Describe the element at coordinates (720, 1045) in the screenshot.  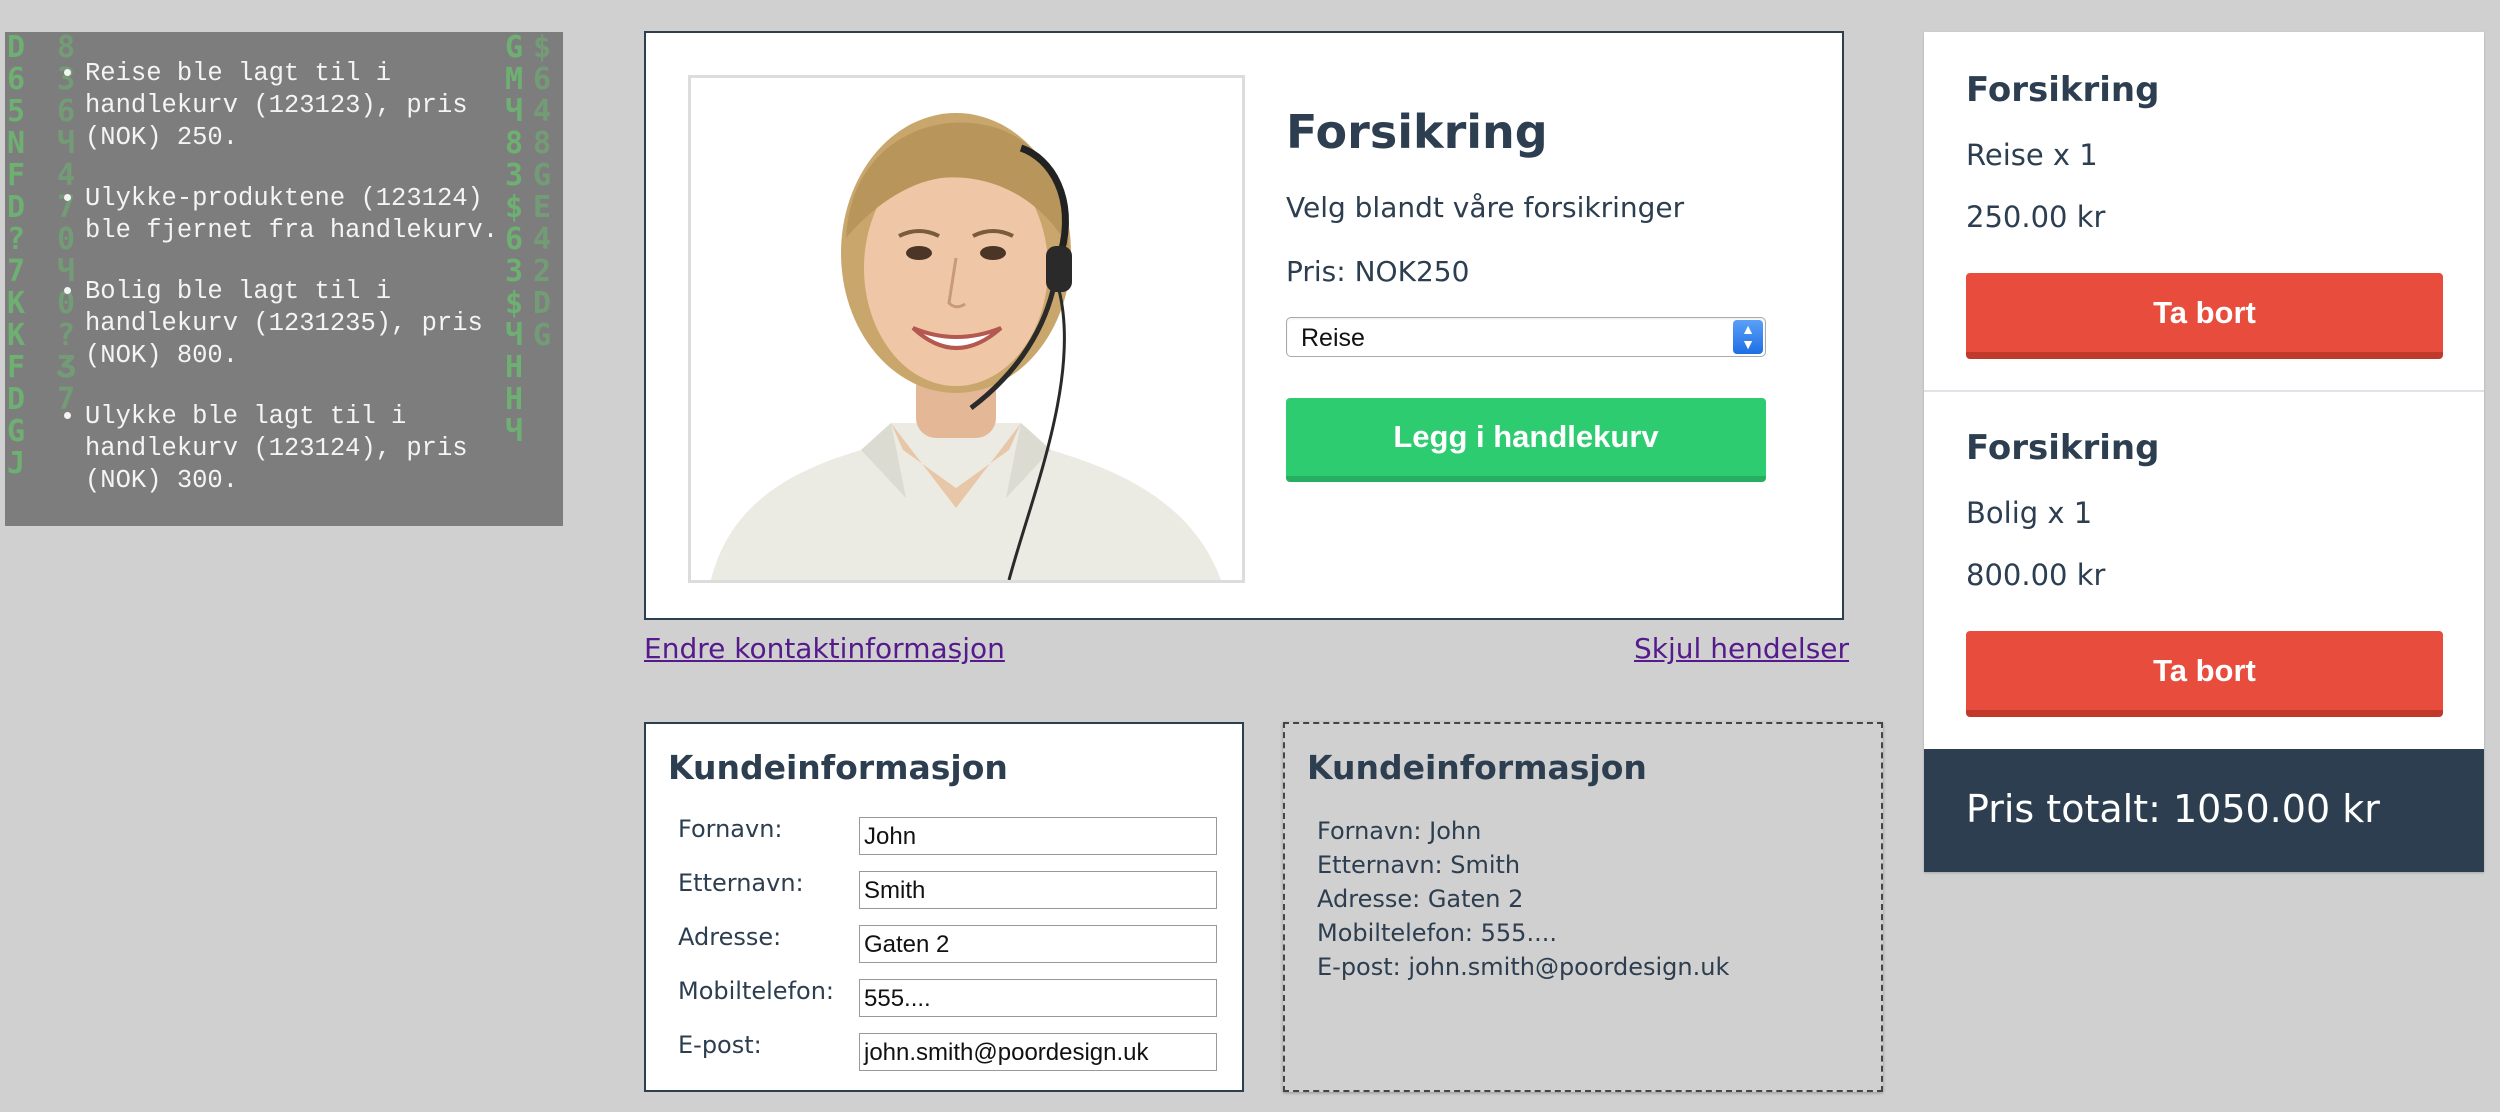
I see `email-label: E-post:` at that location.